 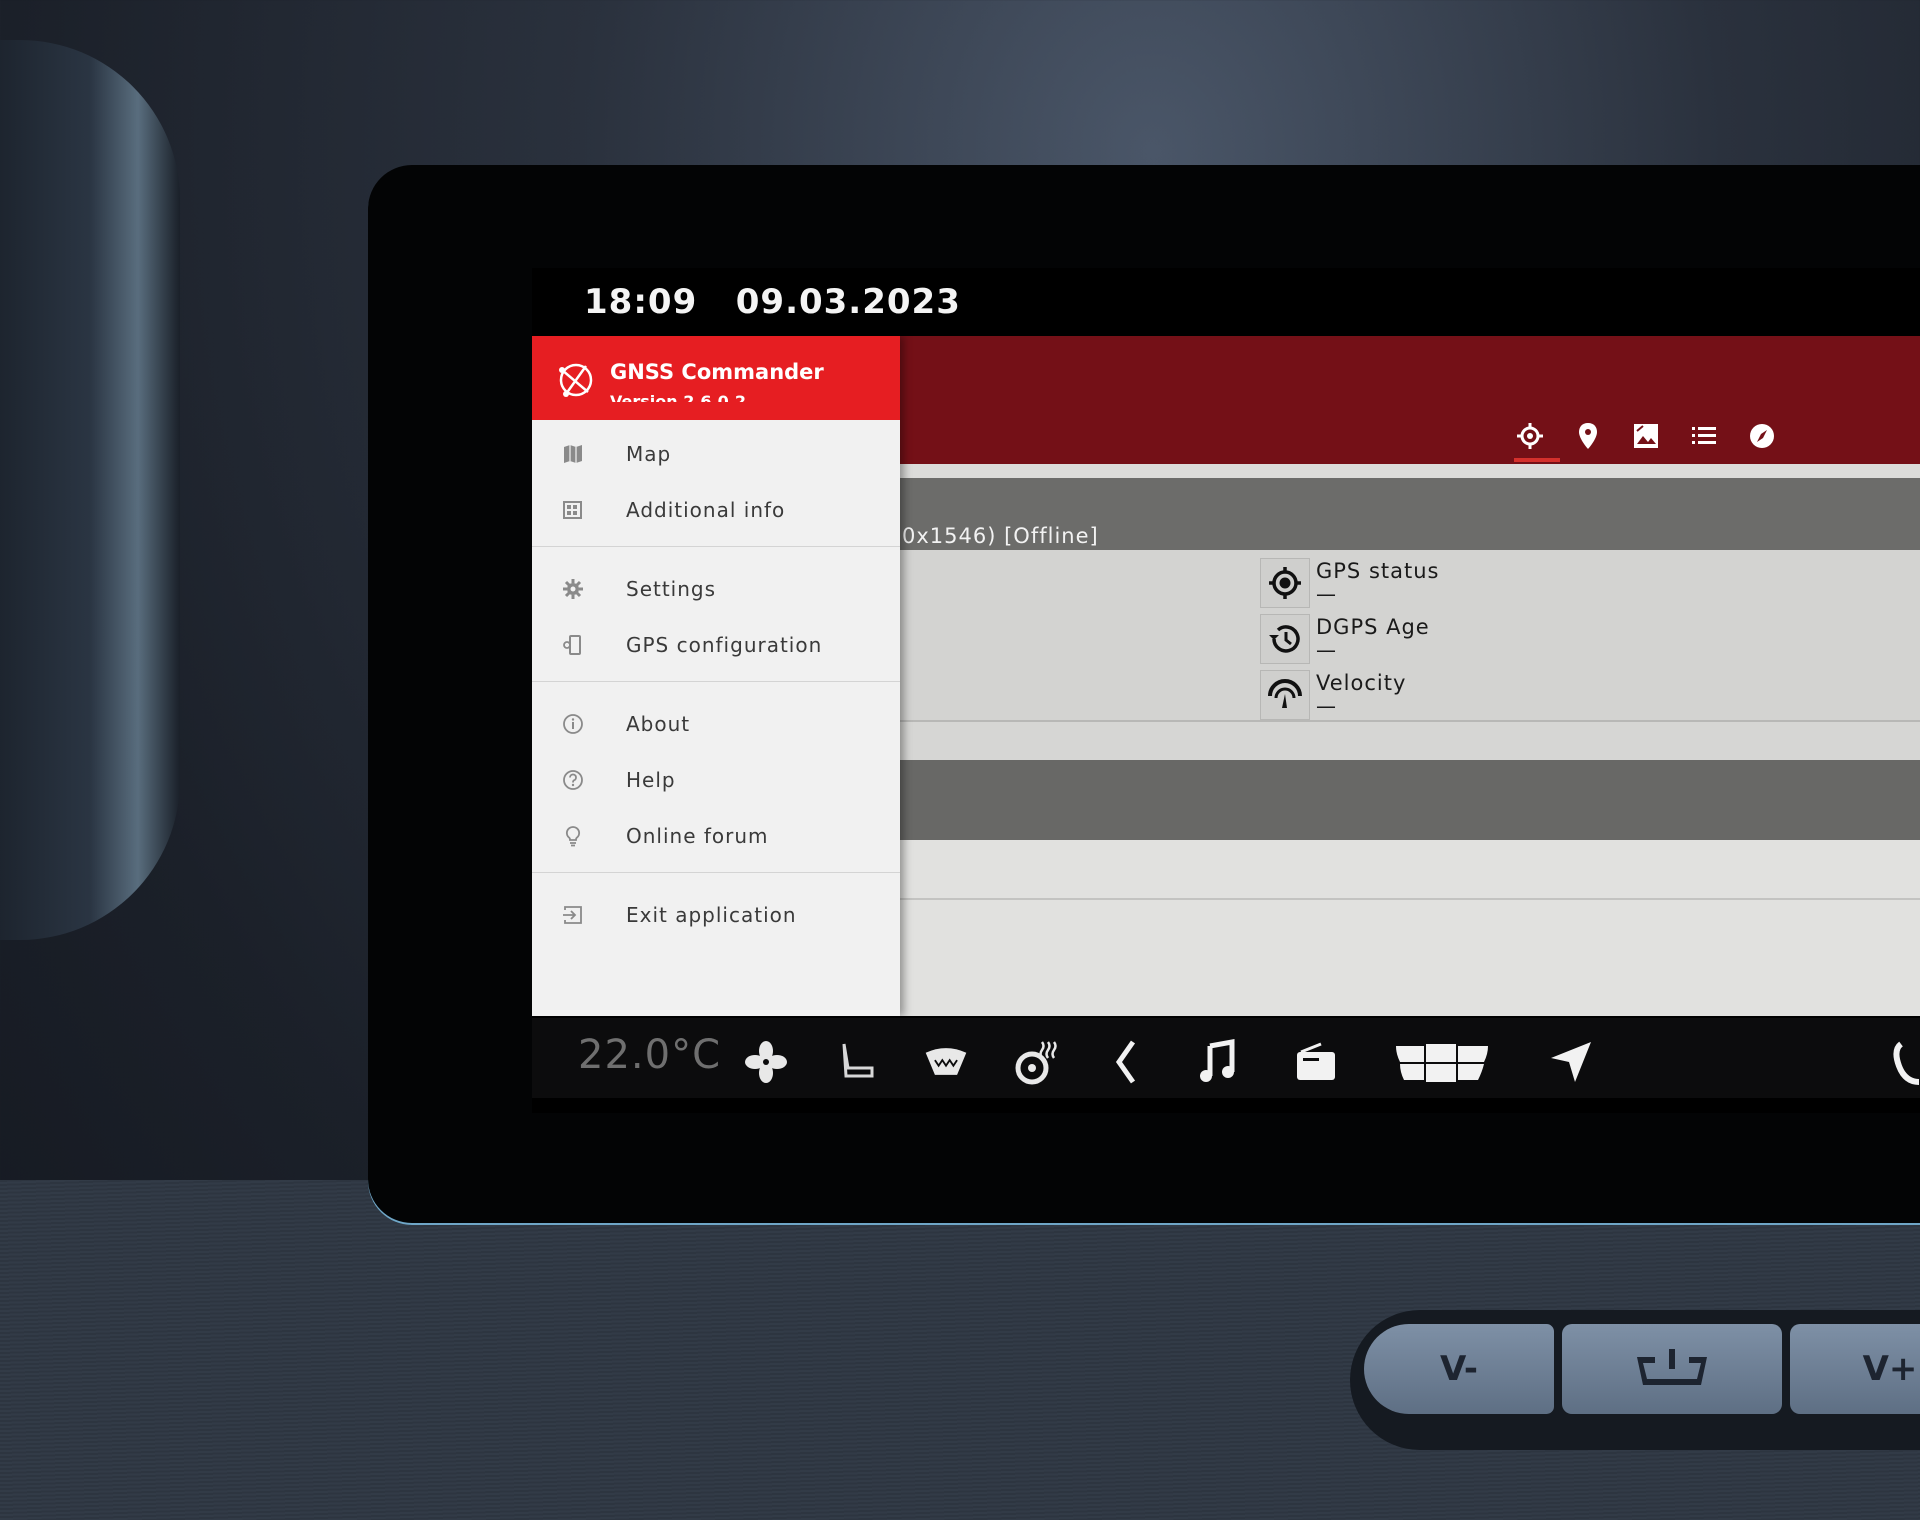 I want to click on menu-item-about: About, so click(x=716, y=724).